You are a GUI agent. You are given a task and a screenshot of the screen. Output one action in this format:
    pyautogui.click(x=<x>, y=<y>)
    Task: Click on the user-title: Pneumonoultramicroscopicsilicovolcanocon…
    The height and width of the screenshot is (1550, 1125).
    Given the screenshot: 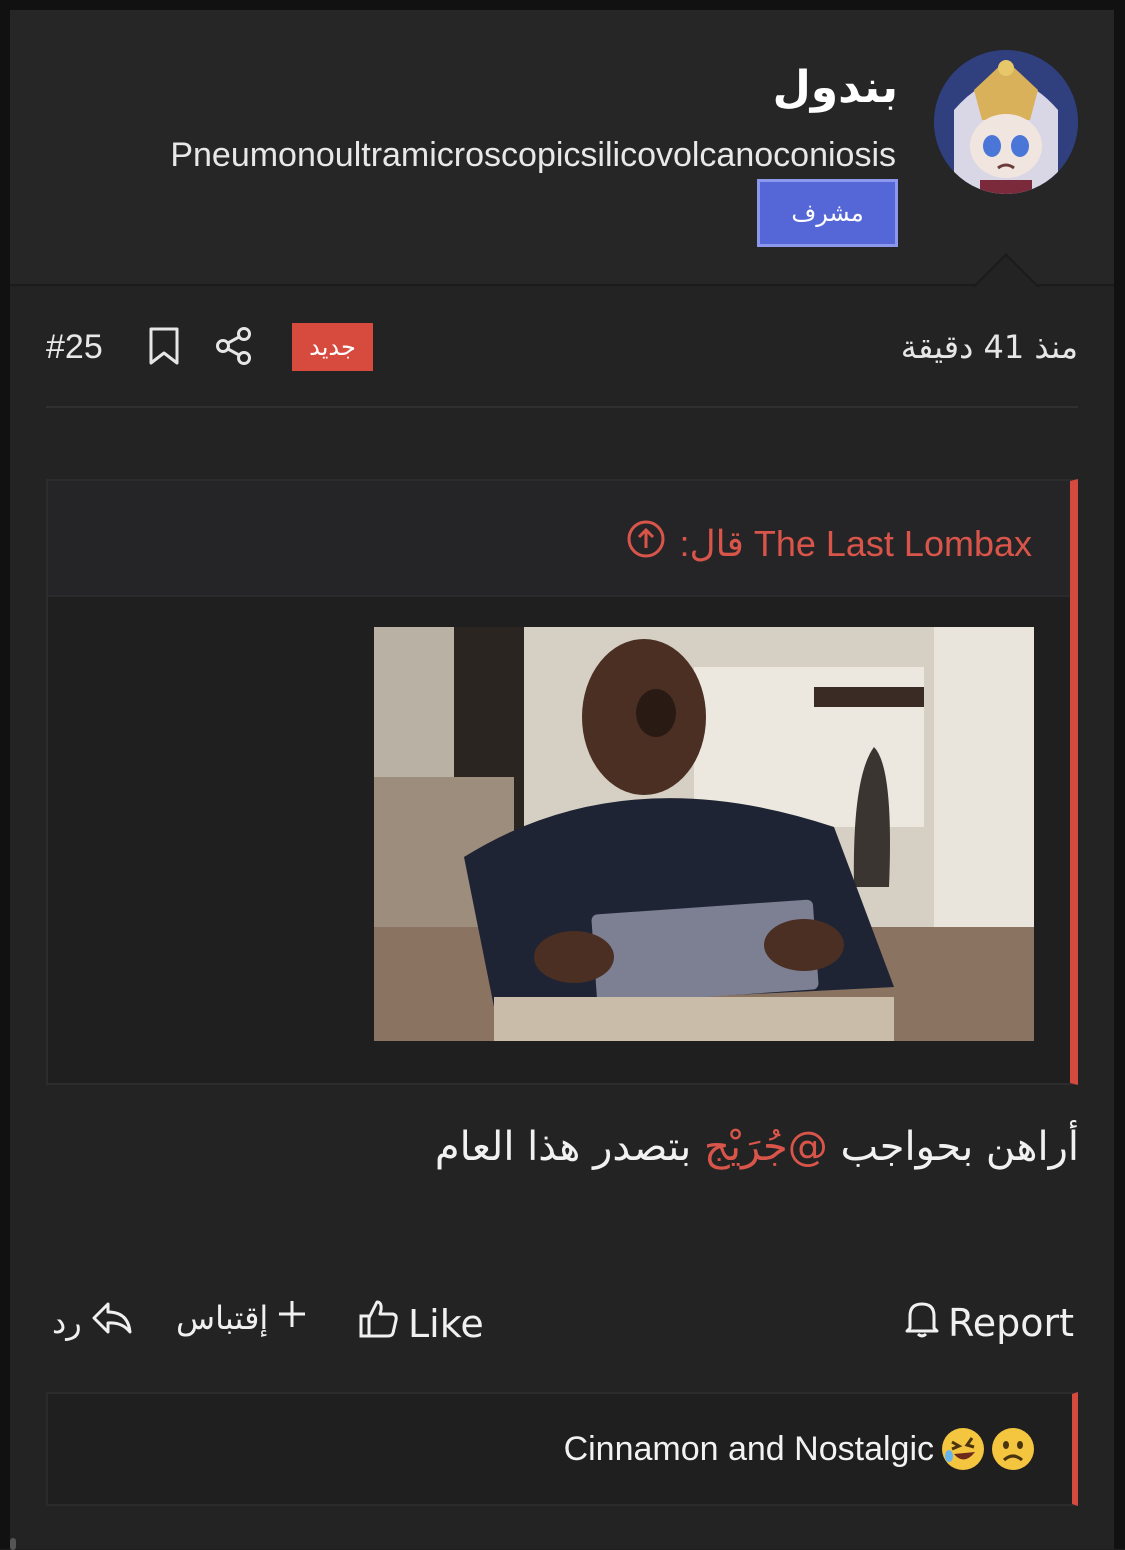 What is the action you would take?
    pyautogui.click(x=533, y=155)
    